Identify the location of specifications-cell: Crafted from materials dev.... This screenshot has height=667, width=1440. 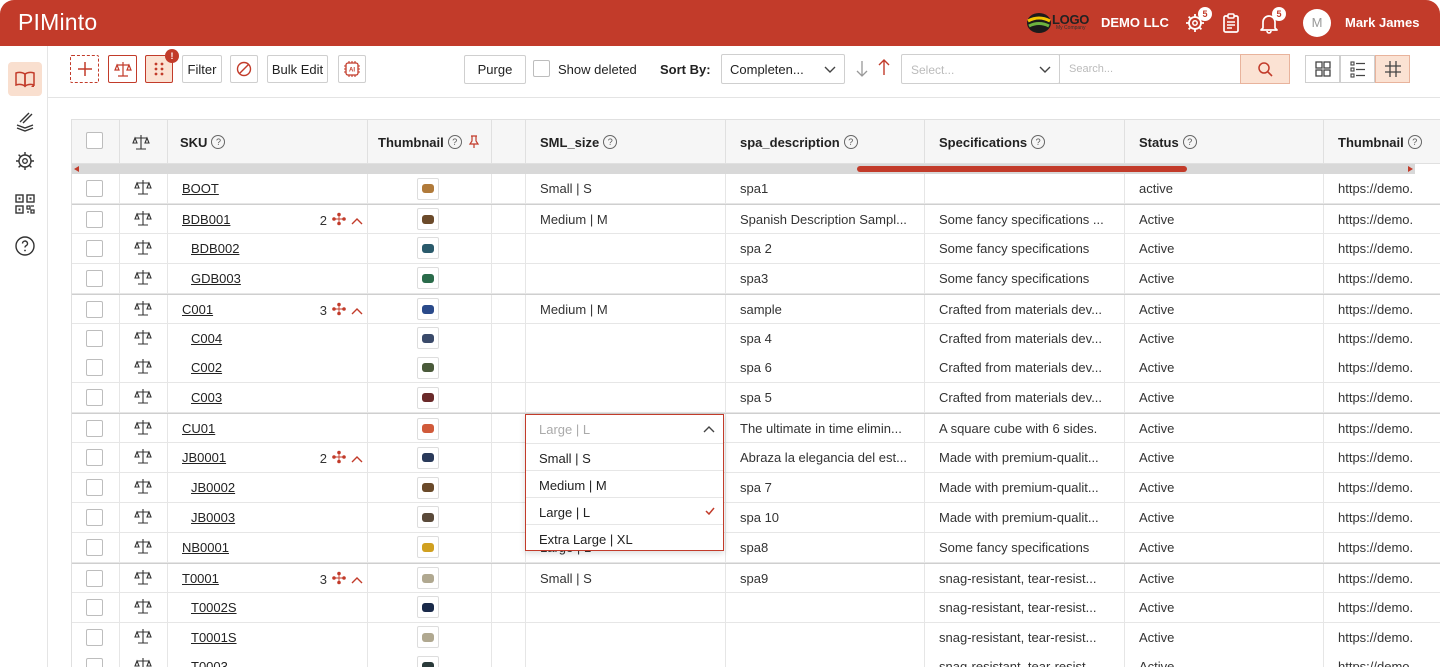
(1025, 398).